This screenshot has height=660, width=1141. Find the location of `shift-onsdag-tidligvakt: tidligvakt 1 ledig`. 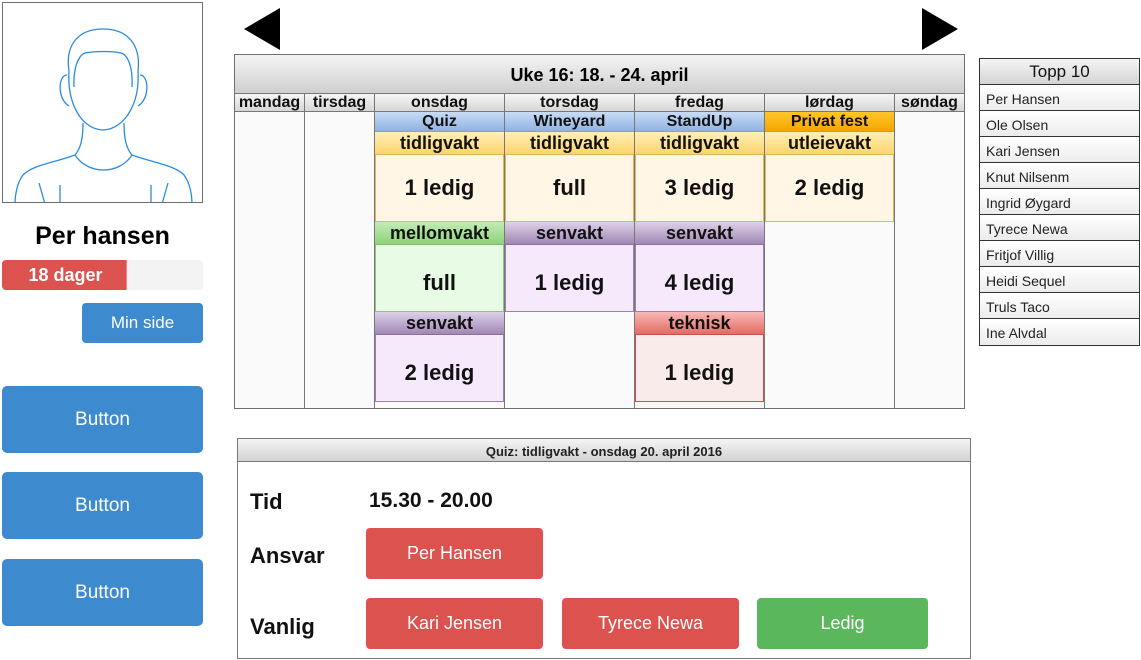

shift-onsdag-tidligvakt: tidligvakt 1 ledig is located at coordinates (439, 177).